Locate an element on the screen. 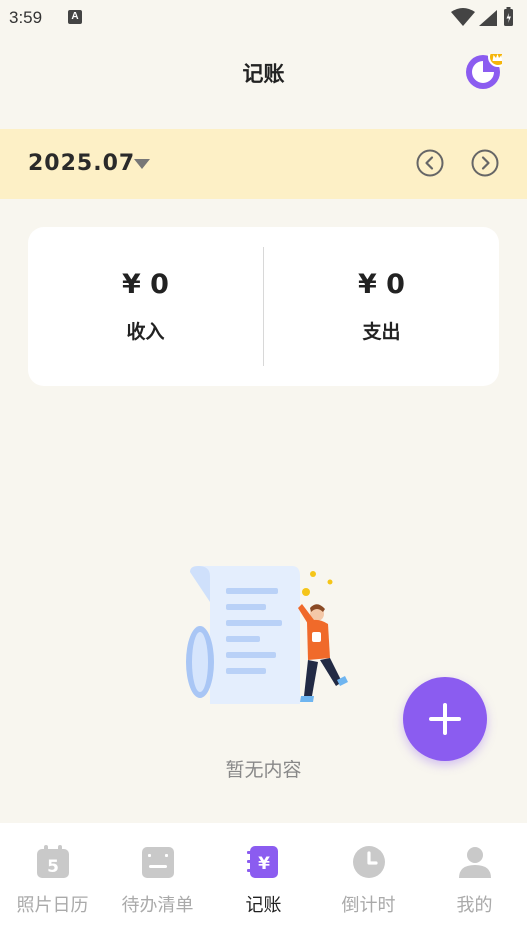 The height and width of the screenshot is (936, 527). calendar-icon: 5 is located at coordinates (53, 861).